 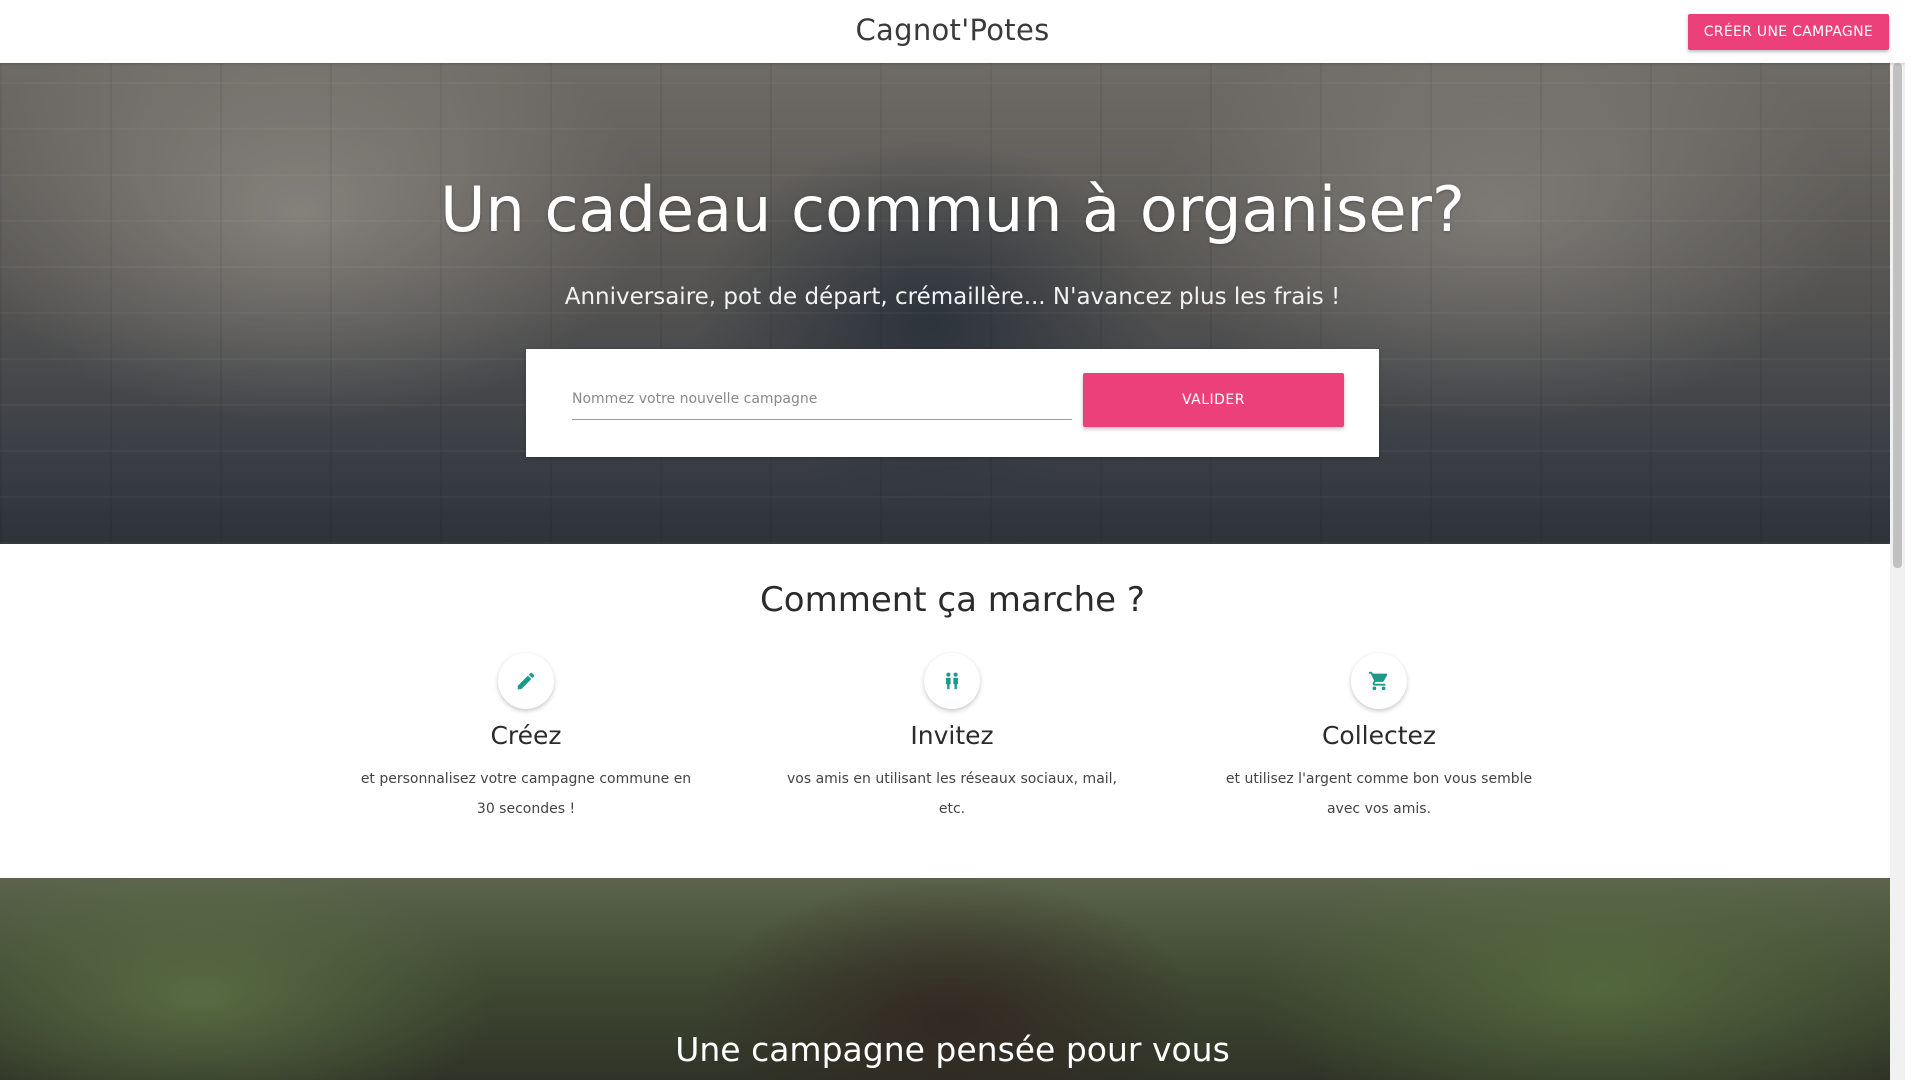 I want to click on validate-button: VALIDER, so click(x=1213, y=400).